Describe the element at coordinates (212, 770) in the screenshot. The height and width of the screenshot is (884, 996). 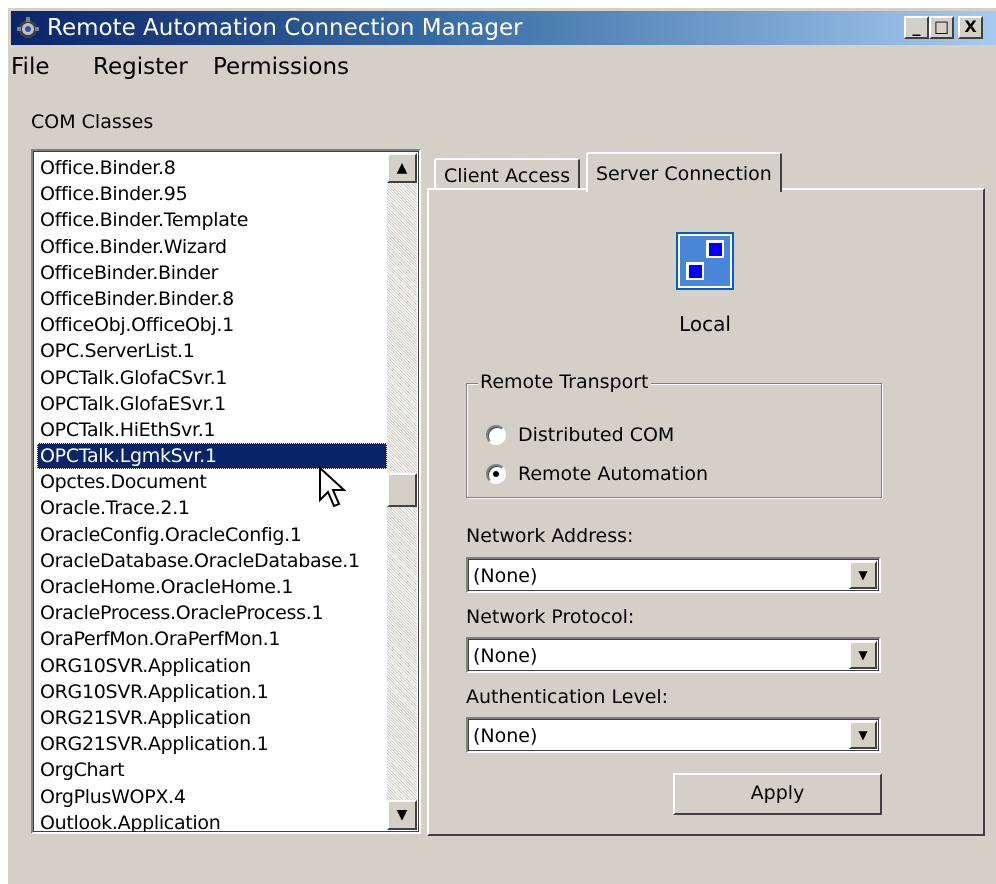
I see `list-item: OrgChart` at that location.